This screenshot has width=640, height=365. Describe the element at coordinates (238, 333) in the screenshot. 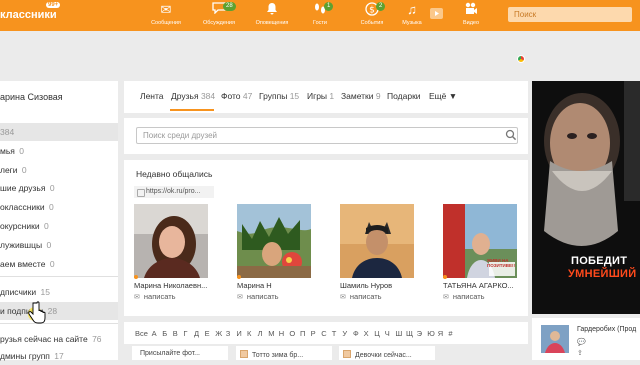

I see `alphabet-letter: И` at that location.